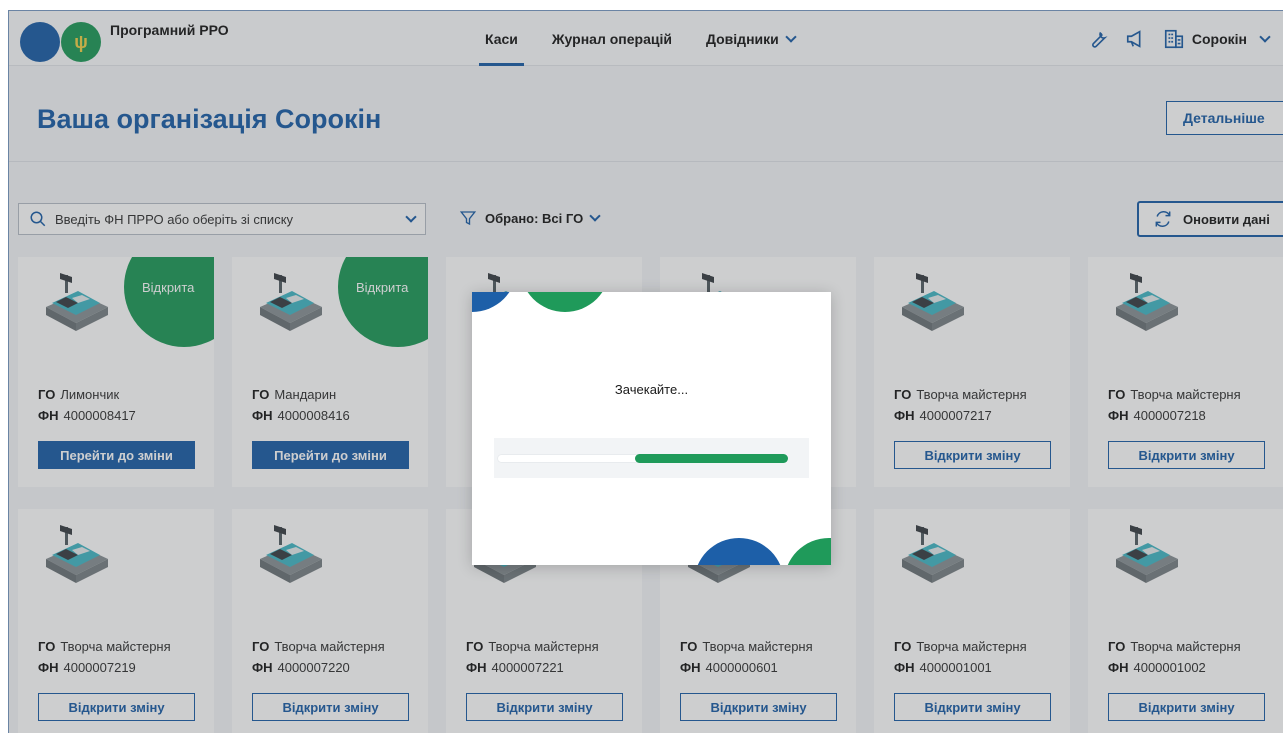 The height and width of the screenshot is (733, 1283). I want to click on progress-fill, so click(711, 458).